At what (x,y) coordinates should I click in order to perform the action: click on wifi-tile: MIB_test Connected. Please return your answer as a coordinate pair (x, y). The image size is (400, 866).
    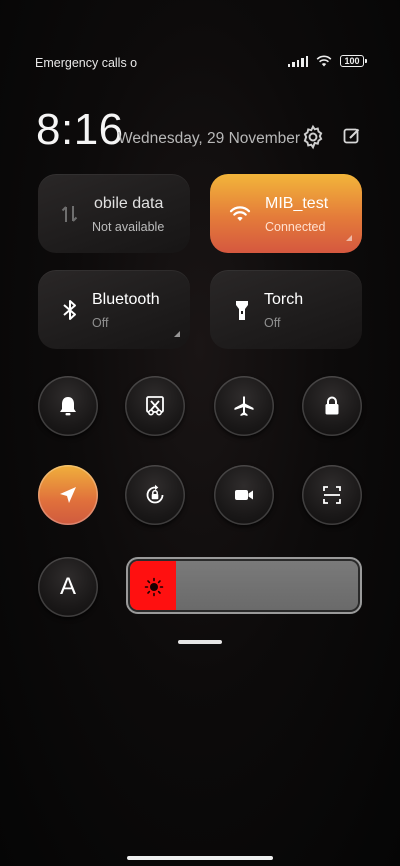
    Looking at the image, I should click on (286, 213).